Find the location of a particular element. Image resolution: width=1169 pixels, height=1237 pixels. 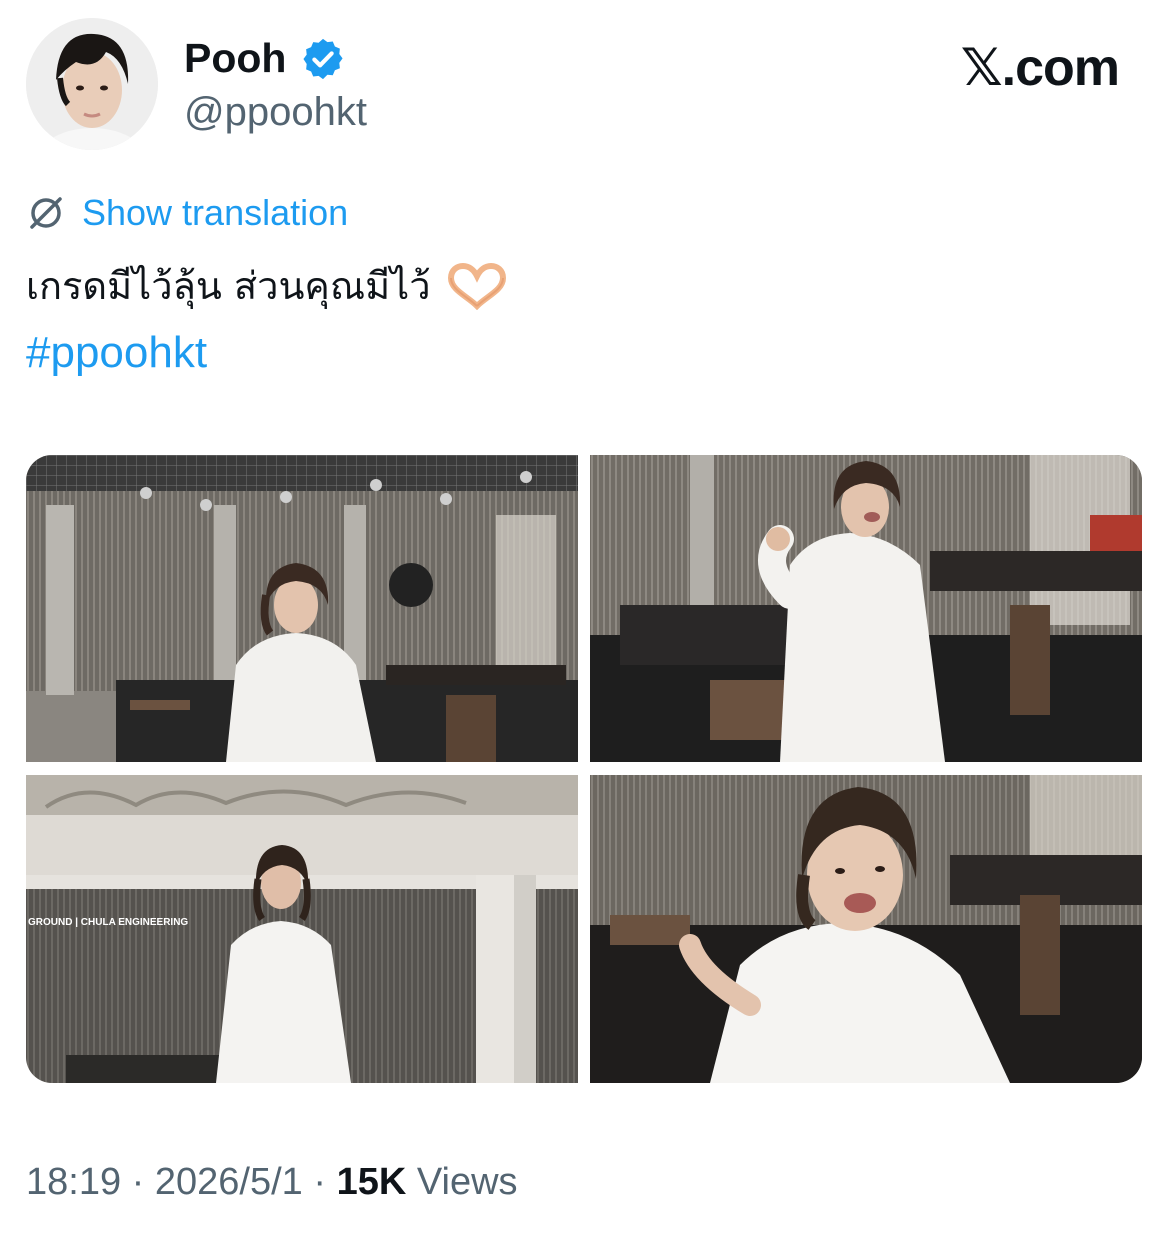

photo-1-image is located at coordinates (302, 608).